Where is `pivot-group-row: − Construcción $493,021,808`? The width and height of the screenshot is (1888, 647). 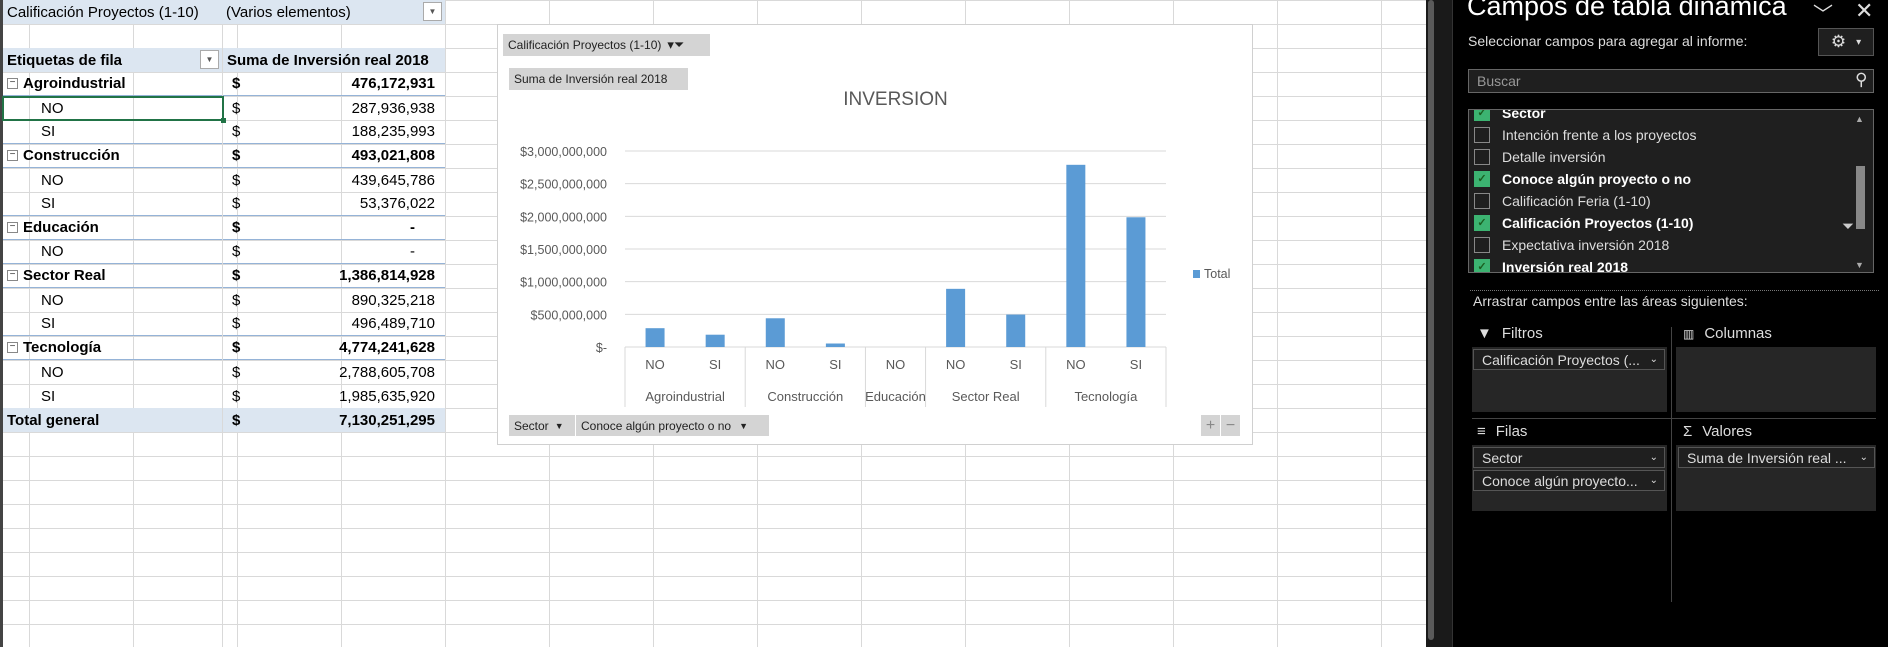
pivot-group-row: − Construcción $493,021,808 is located at coordinates (224, 155).